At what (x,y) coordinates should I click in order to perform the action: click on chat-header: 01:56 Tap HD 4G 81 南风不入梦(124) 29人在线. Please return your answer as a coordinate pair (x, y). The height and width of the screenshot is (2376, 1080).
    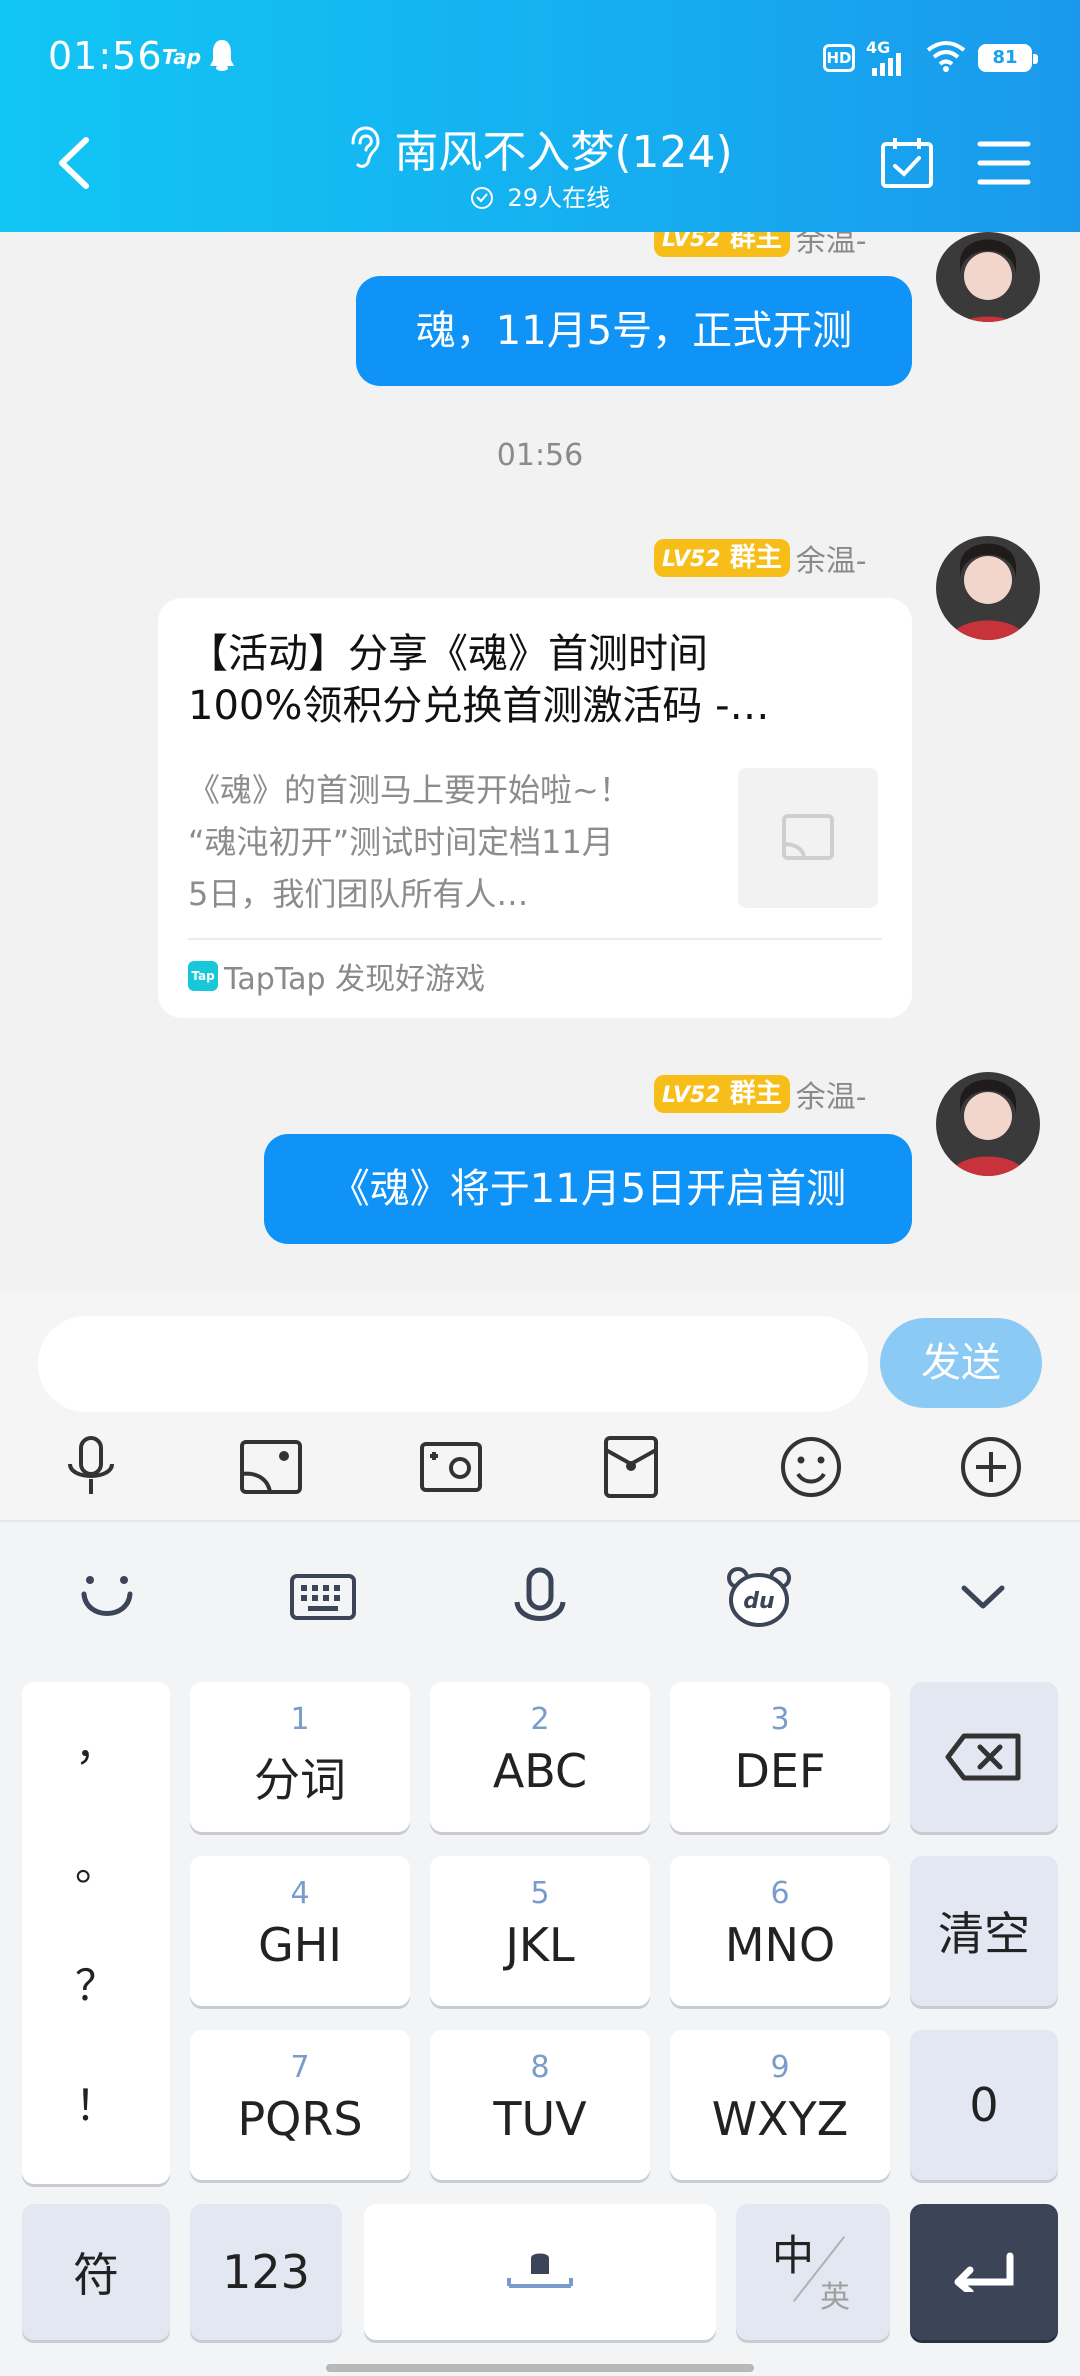
    Looking at the image, I should click on (540, 116).